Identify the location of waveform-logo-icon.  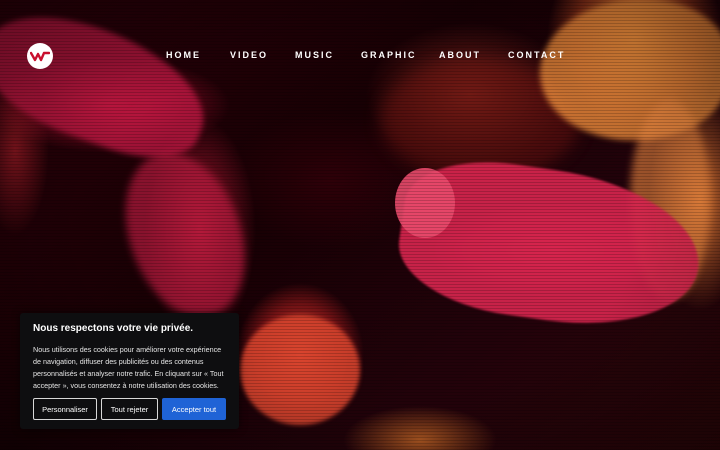
(40, 56).